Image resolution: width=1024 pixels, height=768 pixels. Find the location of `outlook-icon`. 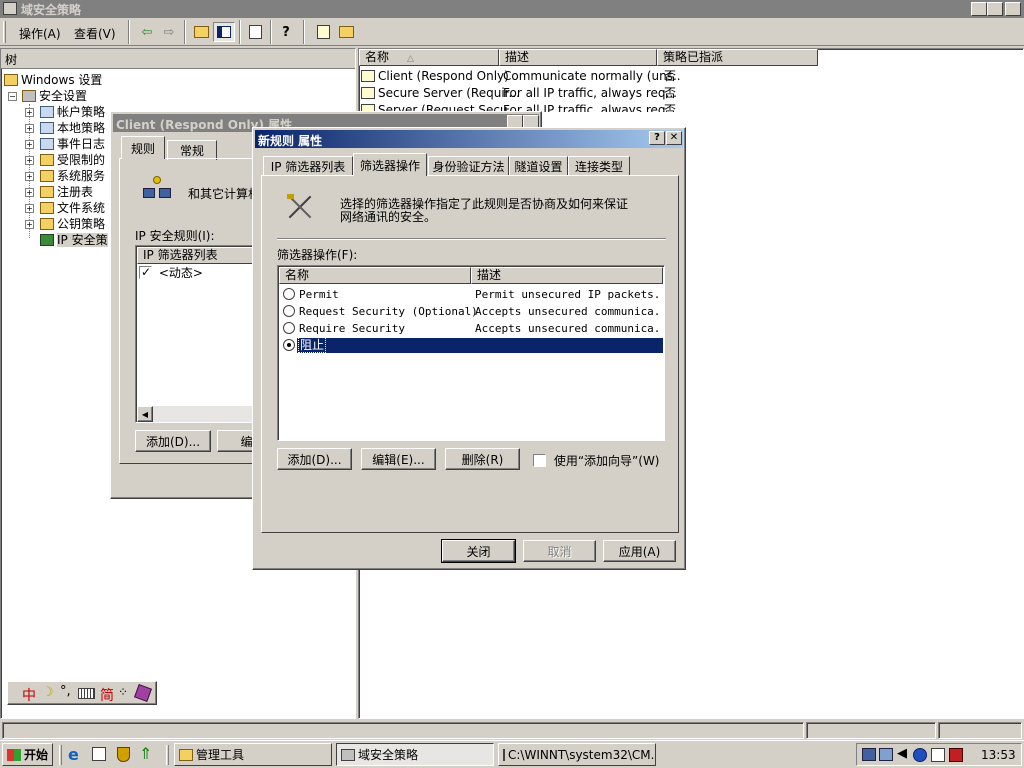

outlook-icon is located at coordinates (99, 754).